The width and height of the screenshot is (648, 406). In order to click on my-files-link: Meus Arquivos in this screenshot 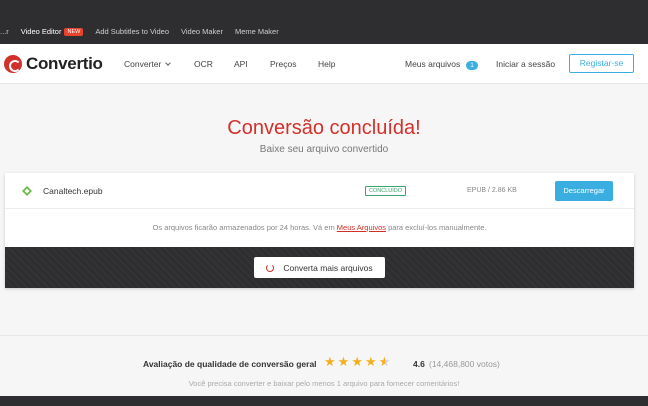, I will do `click(361, 227)`.